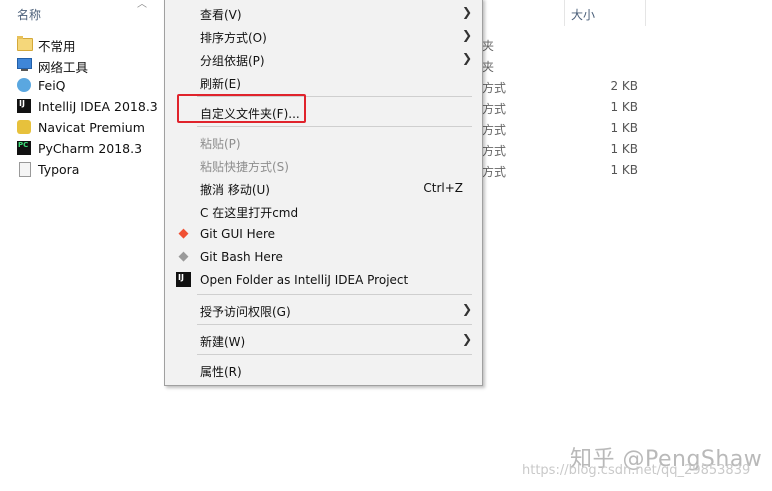 This screenshot has width=772, height=491. I want to click on typora-icon, so click(25, 169).